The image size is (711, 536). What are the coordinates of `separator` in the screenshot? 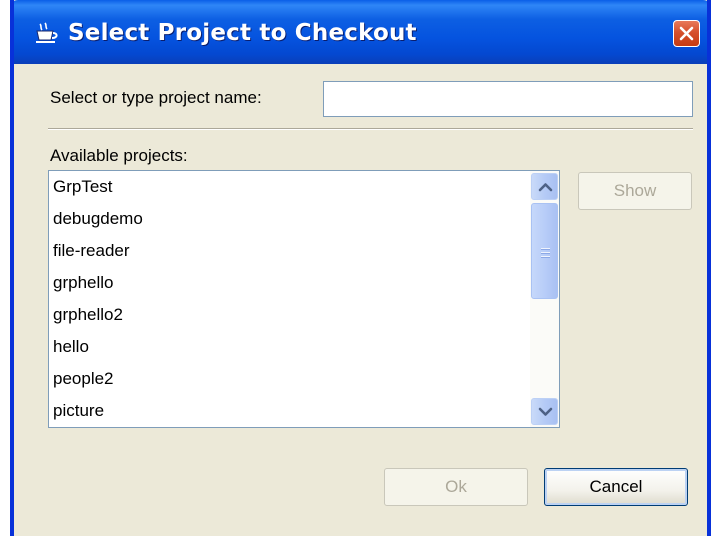 It's located at (370, 129).